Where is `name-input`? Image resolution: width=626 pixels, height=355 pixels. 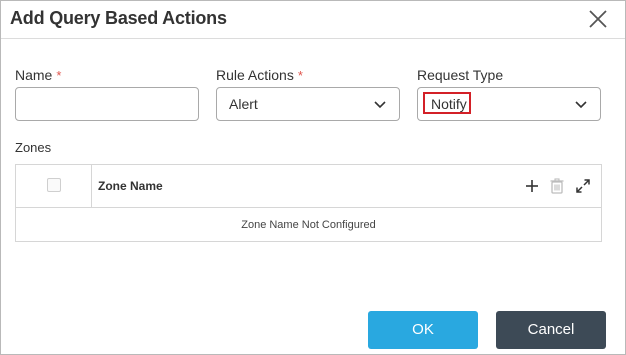 name-input is located at coordinates (107, 104).